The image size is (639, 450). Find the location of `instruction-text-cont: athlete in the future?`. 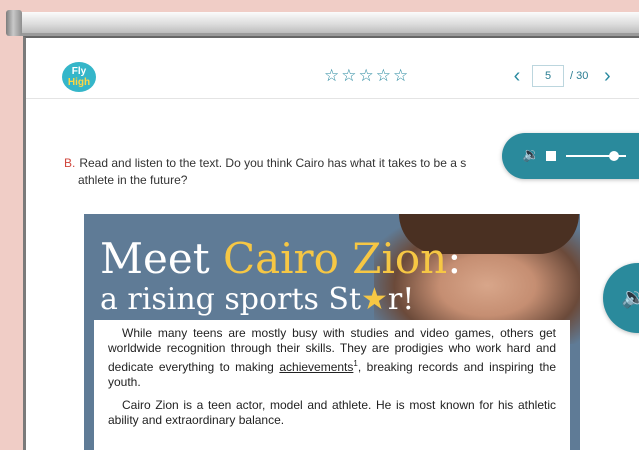

instruction-text-cont: athlete in the future? is located at coordinates (133, 180).